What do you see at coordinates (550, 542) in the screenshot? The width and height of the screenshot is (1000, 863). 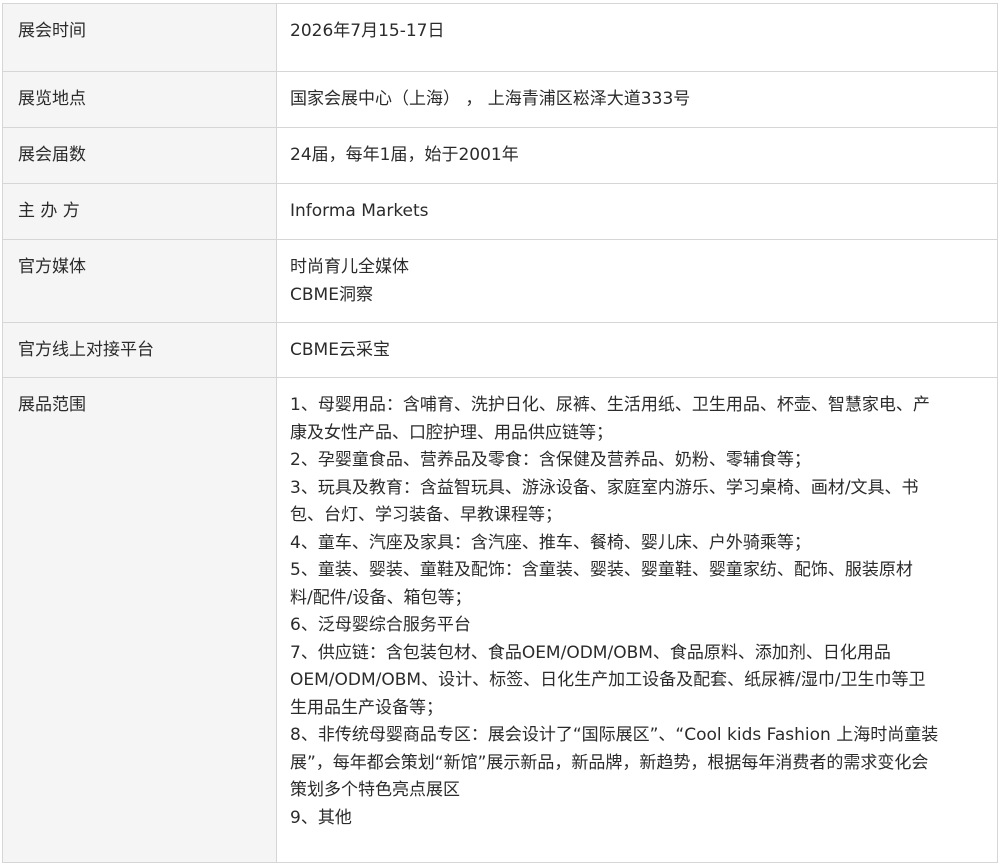 I see `scope-line: 4、童车、汽座及家具：含汽座、推车、餐椅、婴儿床、户外骑乘等；` at bounding box center [550, 542].